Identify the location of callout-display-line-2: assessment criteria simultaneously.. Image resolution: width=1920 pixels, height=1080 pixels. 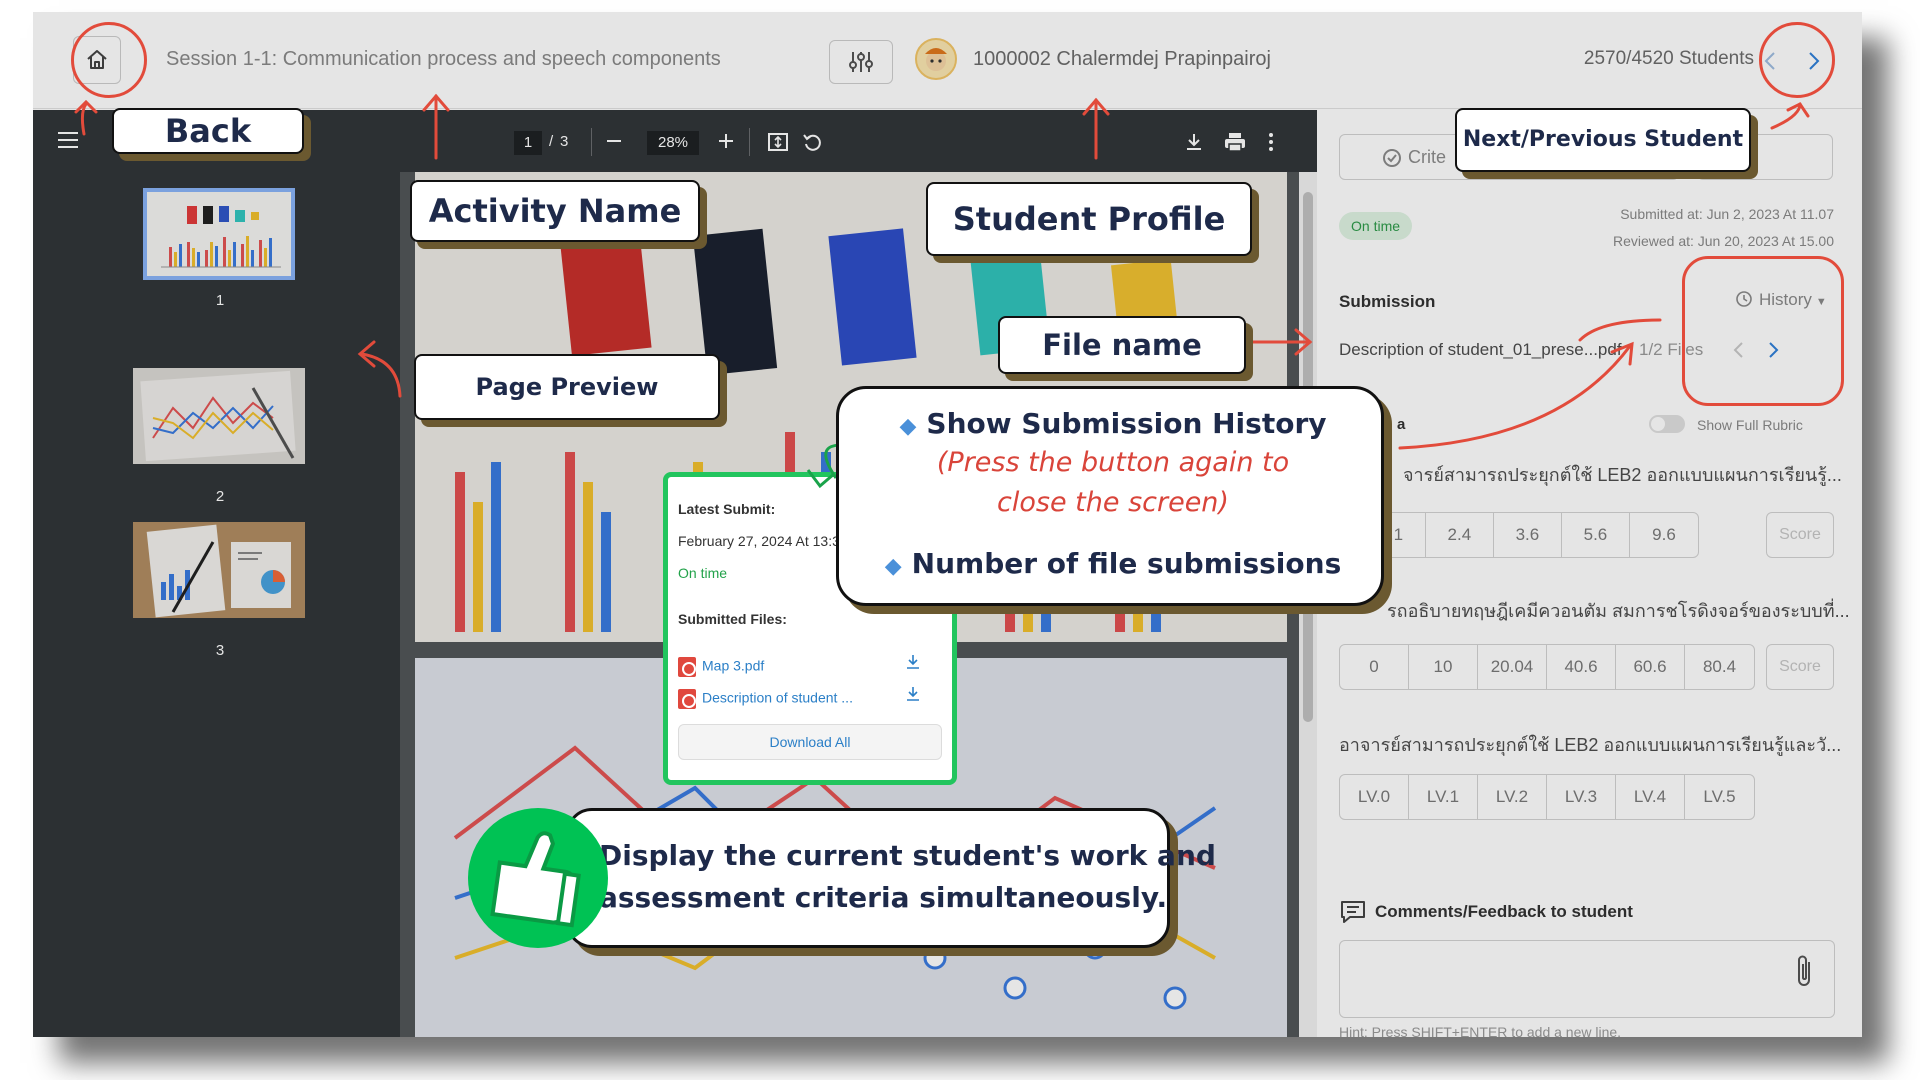
(883, 897).